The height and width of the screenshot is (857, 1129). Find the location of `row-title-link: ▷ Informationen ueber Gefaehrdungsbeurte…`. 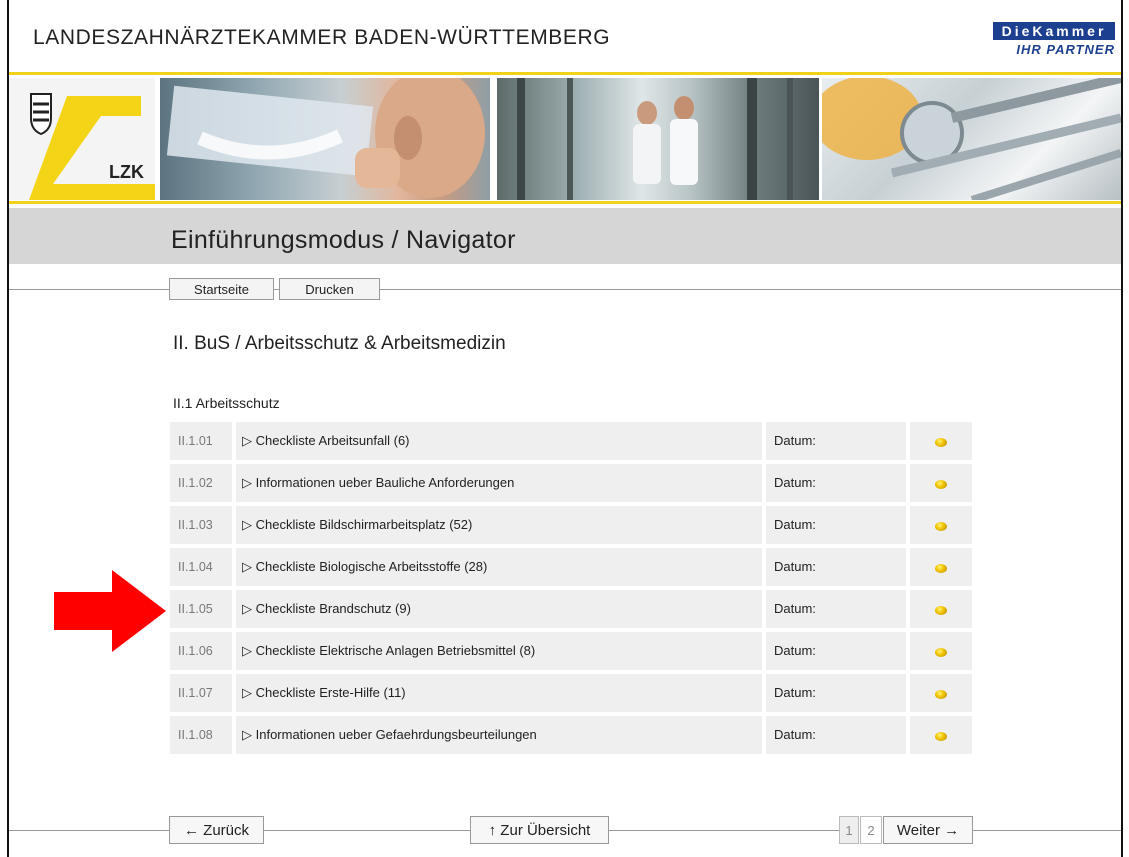

row-title-link: ▷ Informationen ueber Gefaehrdungsbeurte… is located at coordinates (499, 735).